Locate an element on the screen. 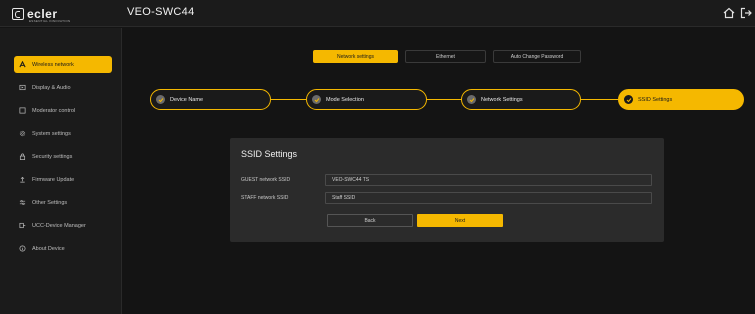 This screenshot has height=314, width=755. home-icon is located at coordinates (729, 13).